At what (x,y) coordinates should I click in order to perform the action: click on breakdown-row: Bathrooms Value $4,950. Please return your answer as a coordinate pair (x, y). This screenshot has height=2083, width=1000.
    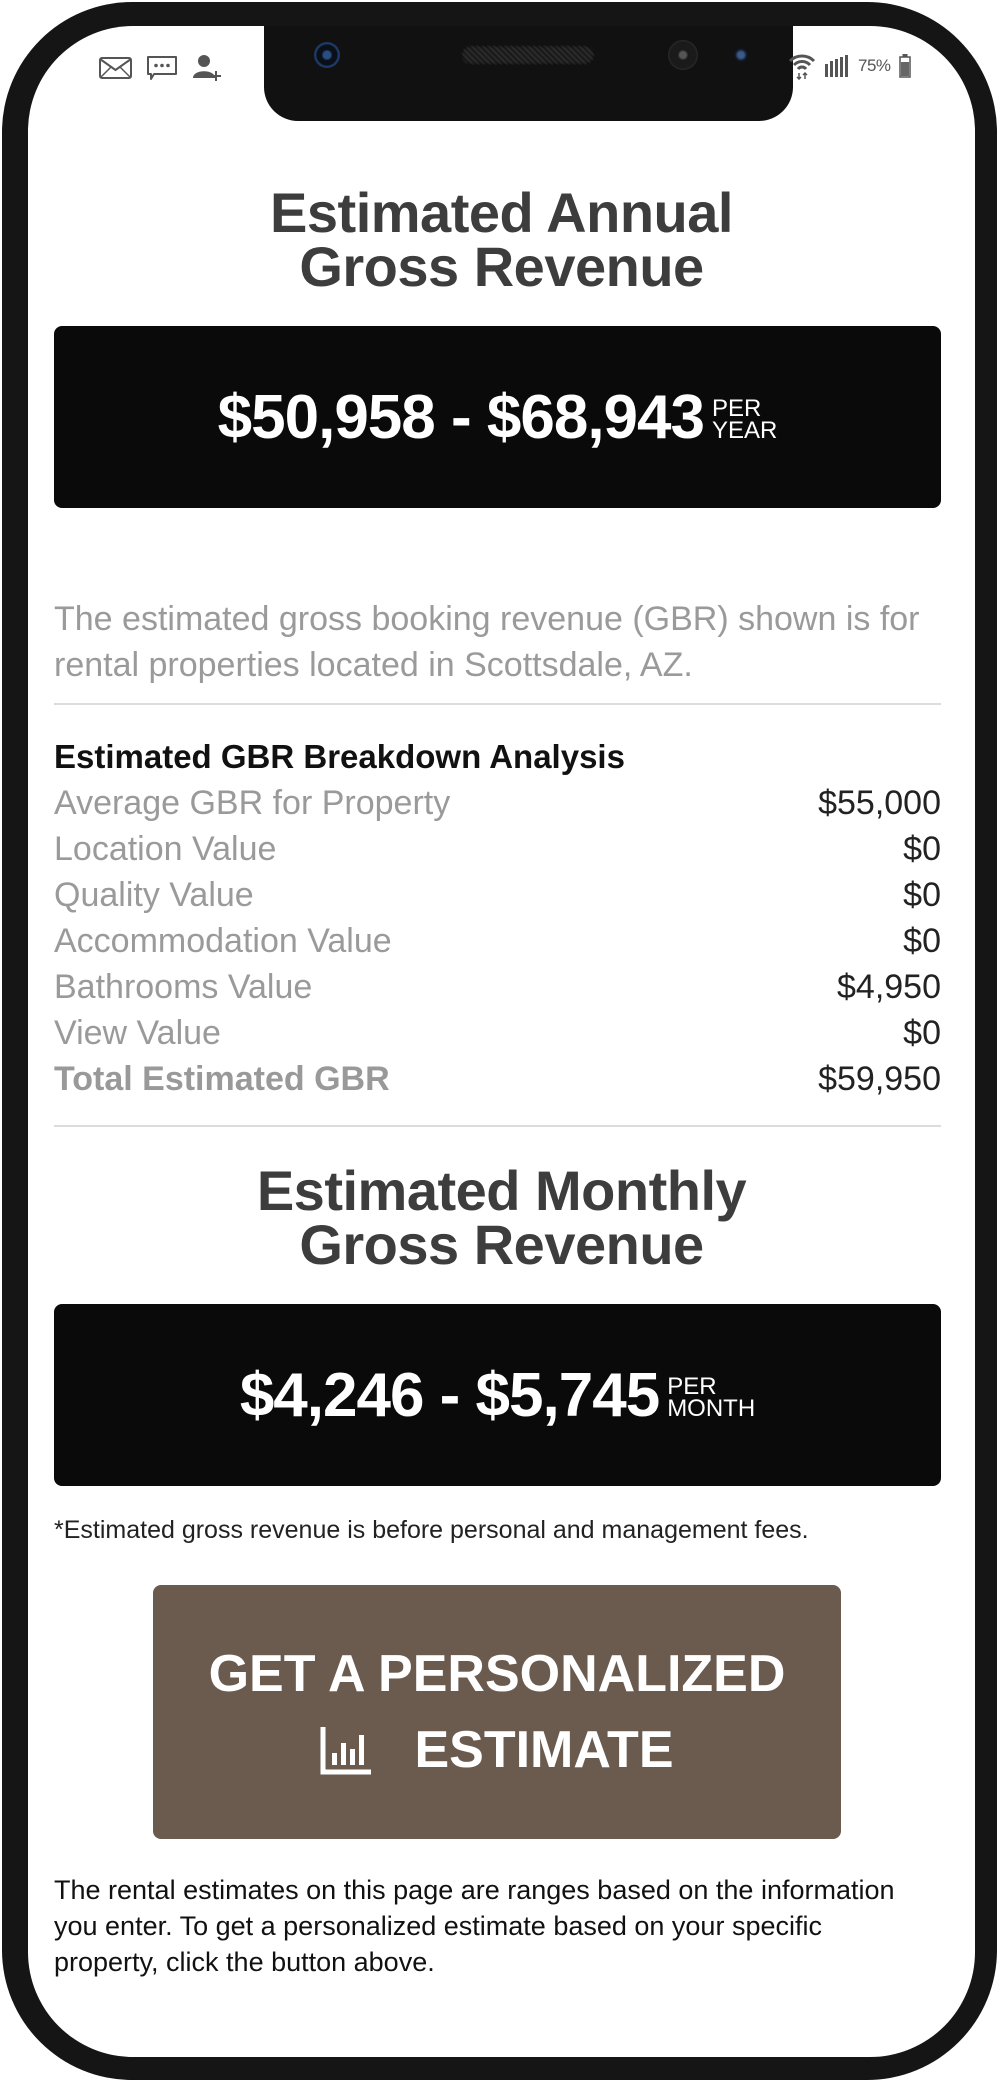
    Looking at the image, I should click on (497, 987).